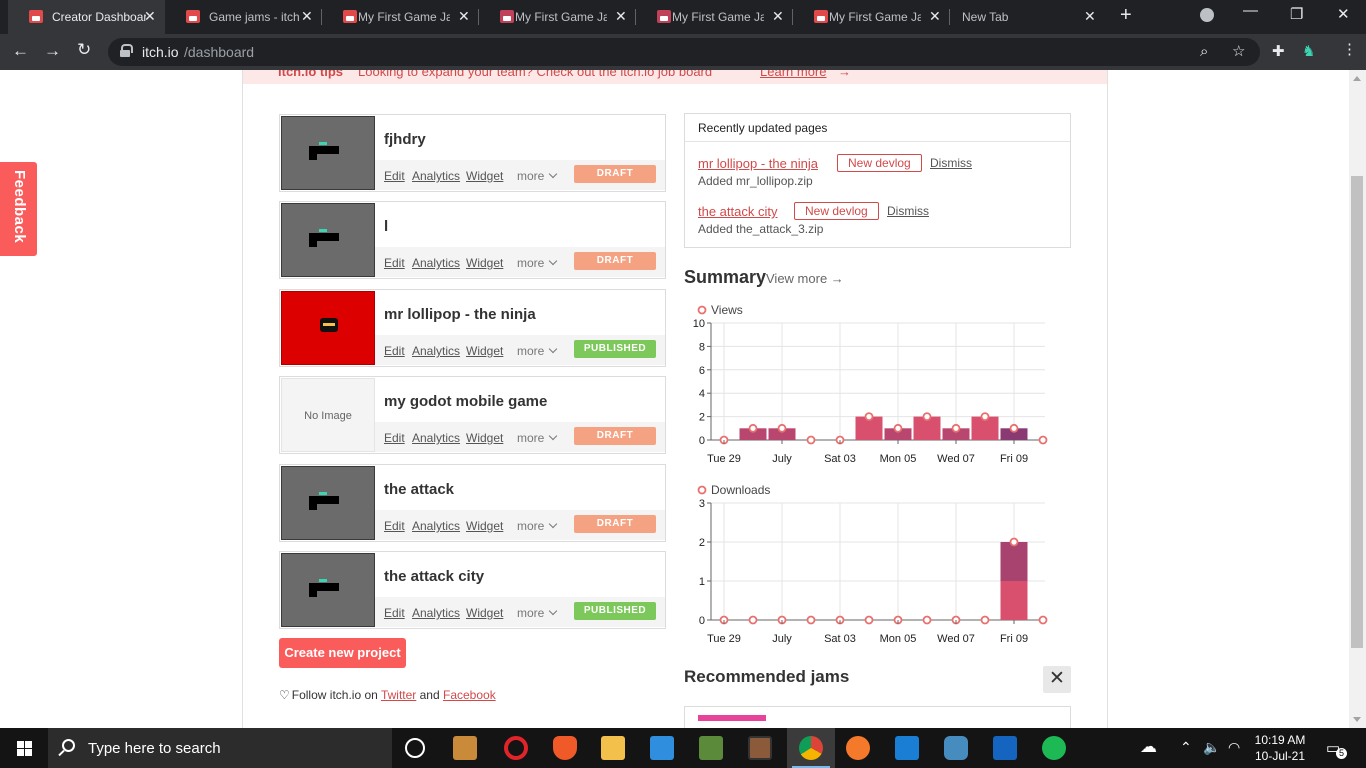 The width and height of the screenshot is (1366, 768). I want to click on tab-search-icon, so click(1207, 15).